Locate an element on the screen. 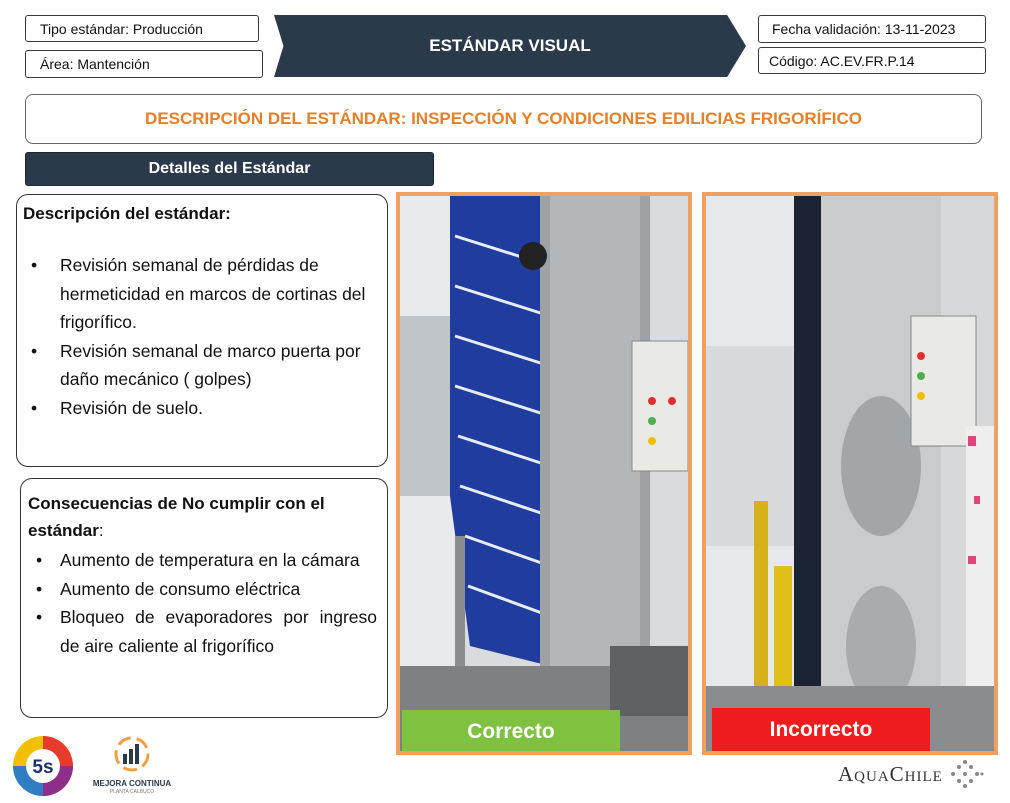  banner-text: ESTÁNDAR VISUAL is located at coordinates (510, 45).